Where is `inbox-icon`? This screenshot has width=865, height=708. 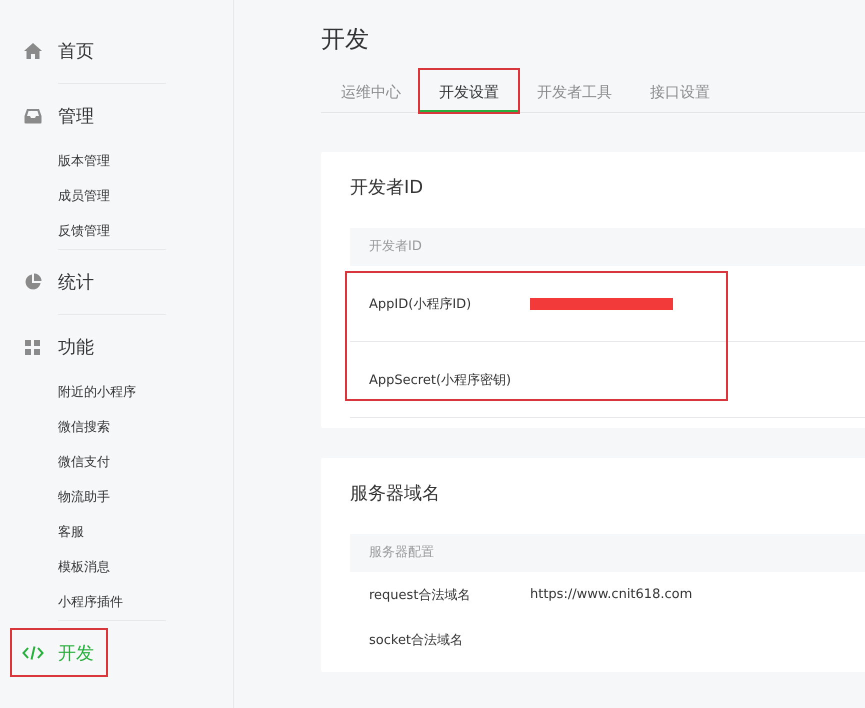
inbox-icon is located at coordinates (33, 116).